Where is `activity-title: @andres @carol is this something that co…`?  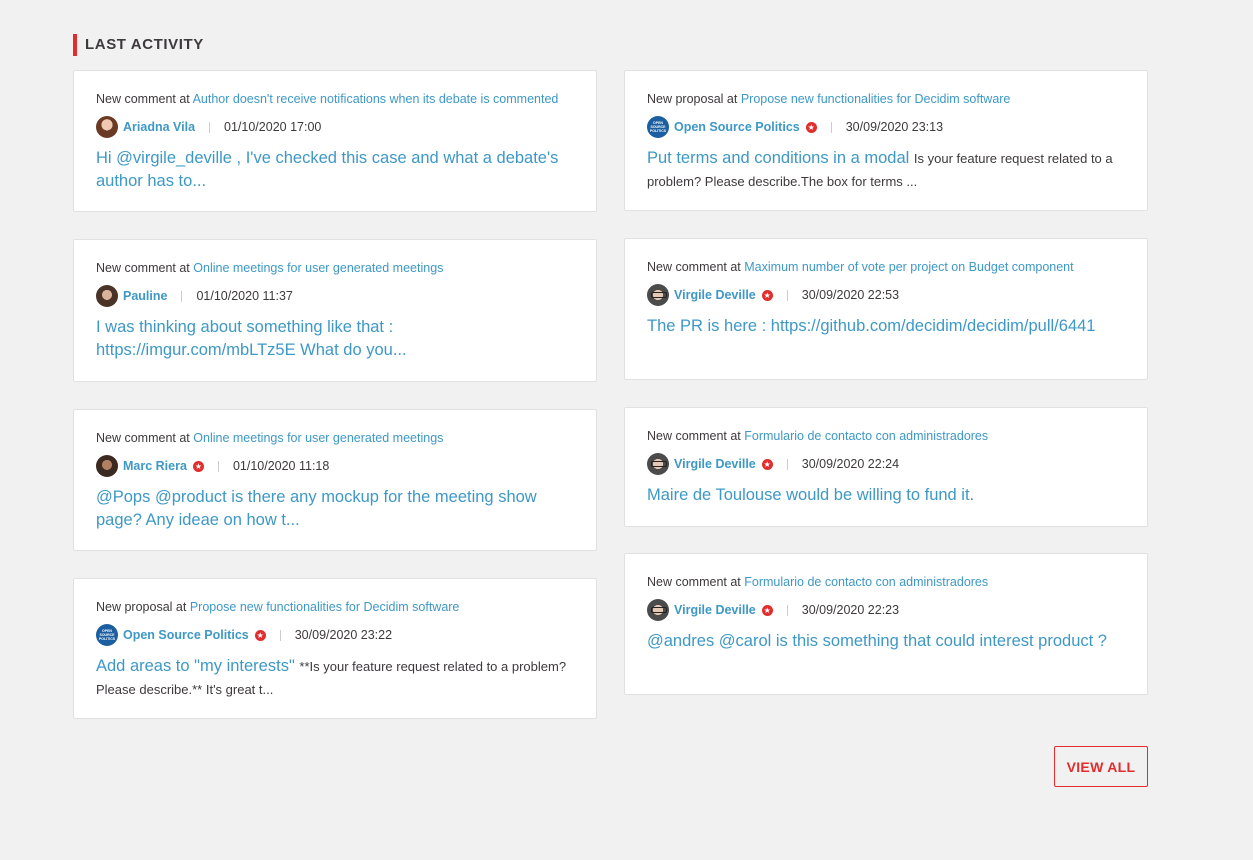 activity-title: @andres @carol is this something that co… is located at coordinates (877, 641).